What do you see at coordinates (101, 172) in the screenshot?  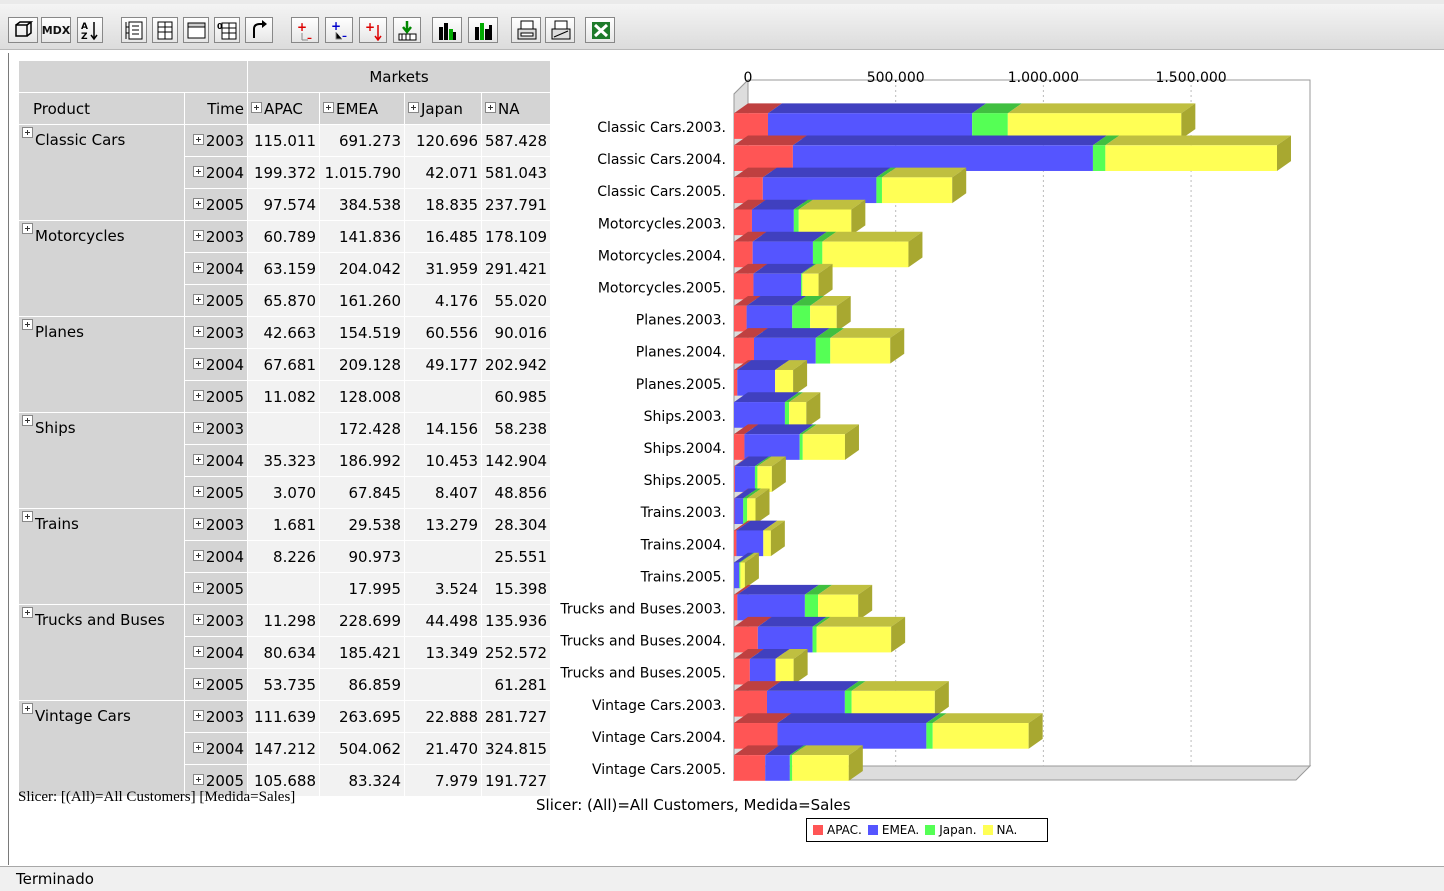 I see `product-cell: Classic Cars` at bounding box center [101, 172].